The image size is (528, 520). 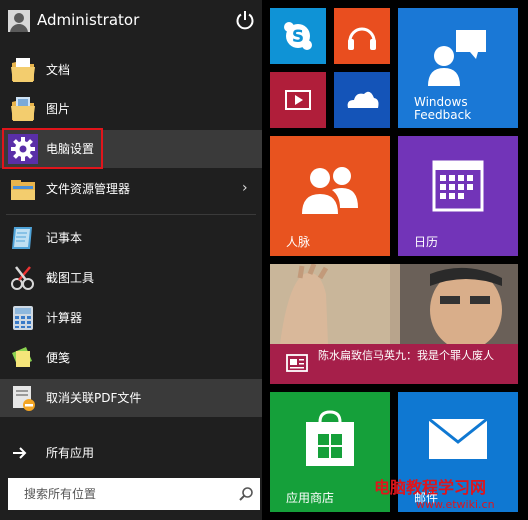 I want to click on highlight-box, so click(x=52, y=148).